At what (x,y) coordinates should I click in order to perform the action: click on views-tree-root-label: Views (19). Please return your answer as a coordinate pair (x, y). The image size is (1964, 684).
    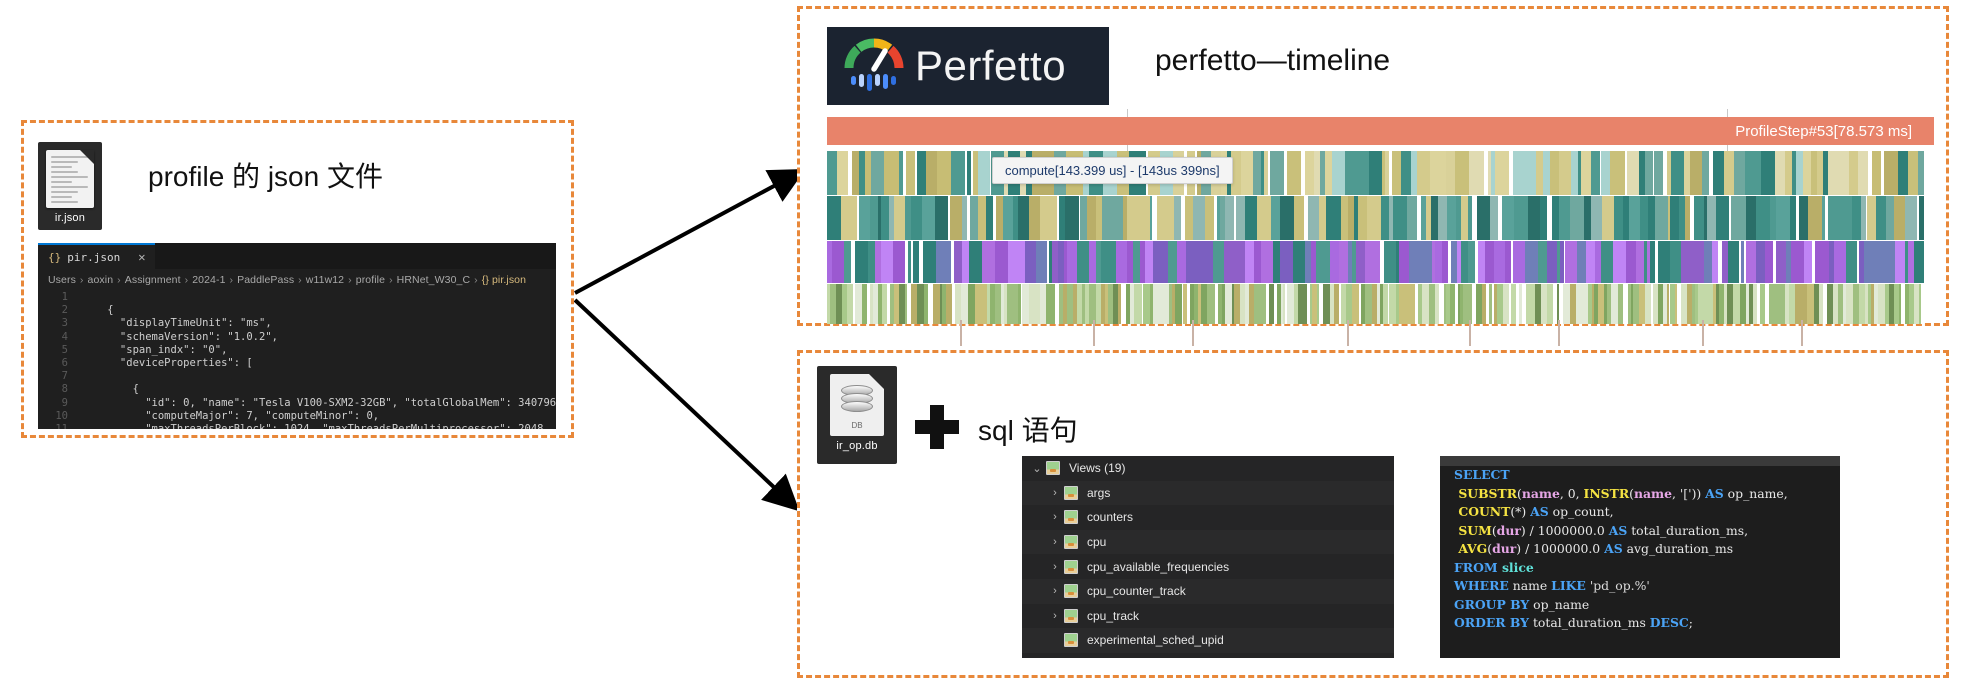
    Looking at the image, I should click on (1097, 468).